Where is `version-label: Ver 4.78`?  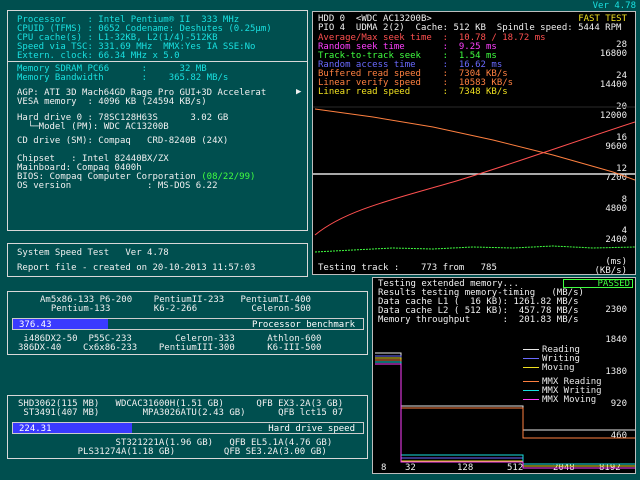 version-label: Ver 4.78 is located at coordinates (614, 6).